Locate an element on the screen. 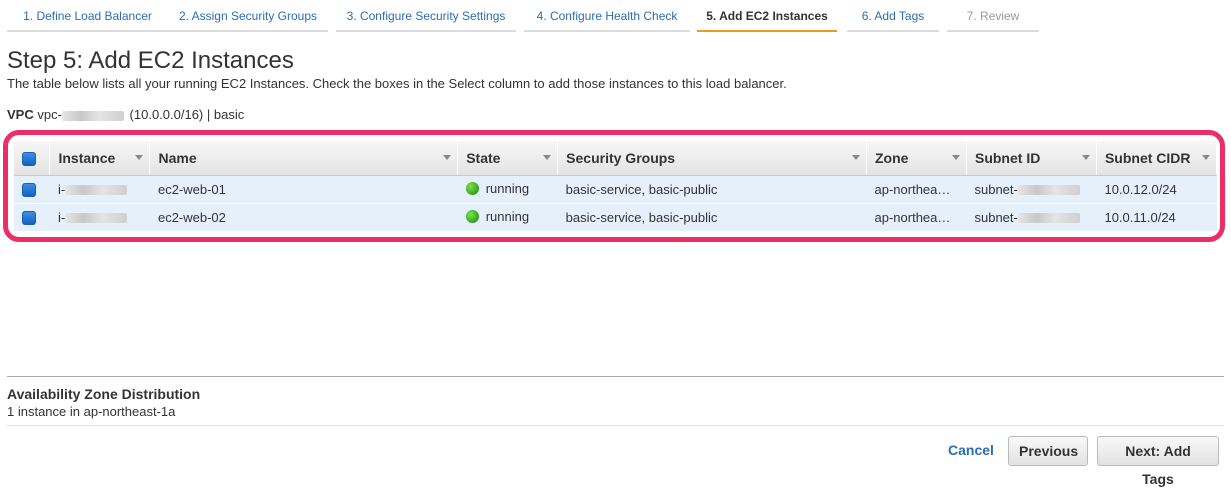  select-all-header is located at coordinates (32, 158).